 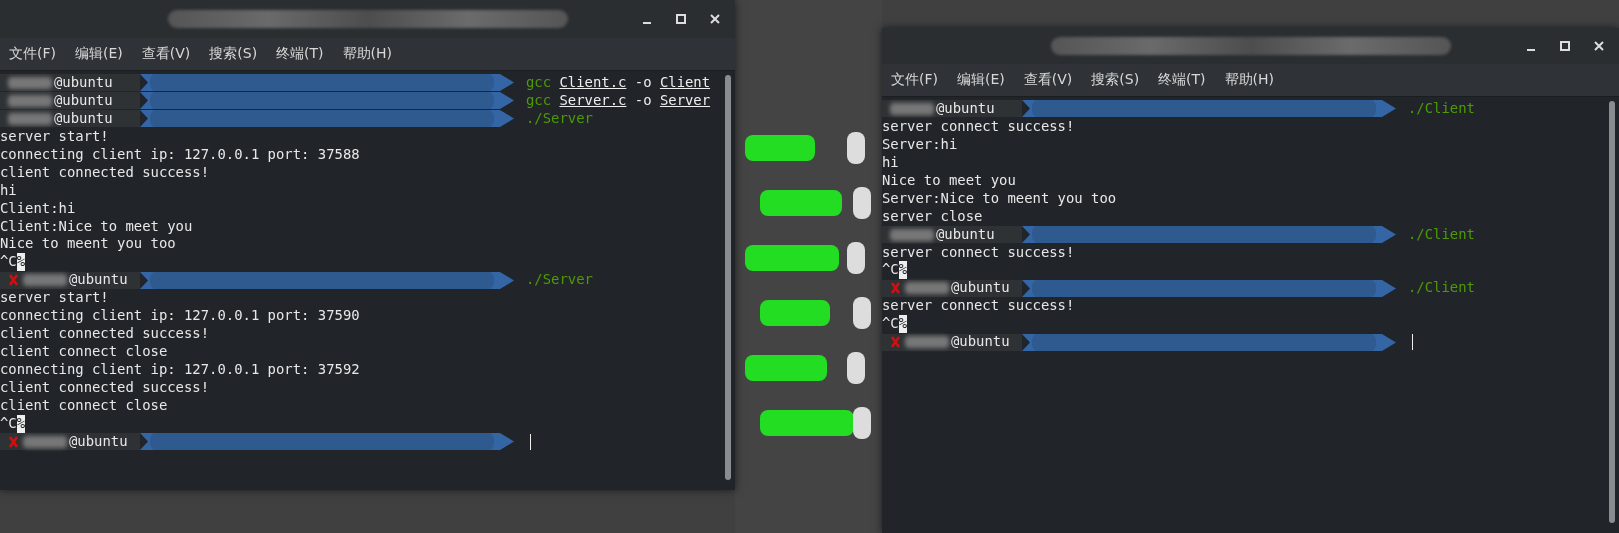 I want to click on terminal-output: server close, so click(x=932, y=216).